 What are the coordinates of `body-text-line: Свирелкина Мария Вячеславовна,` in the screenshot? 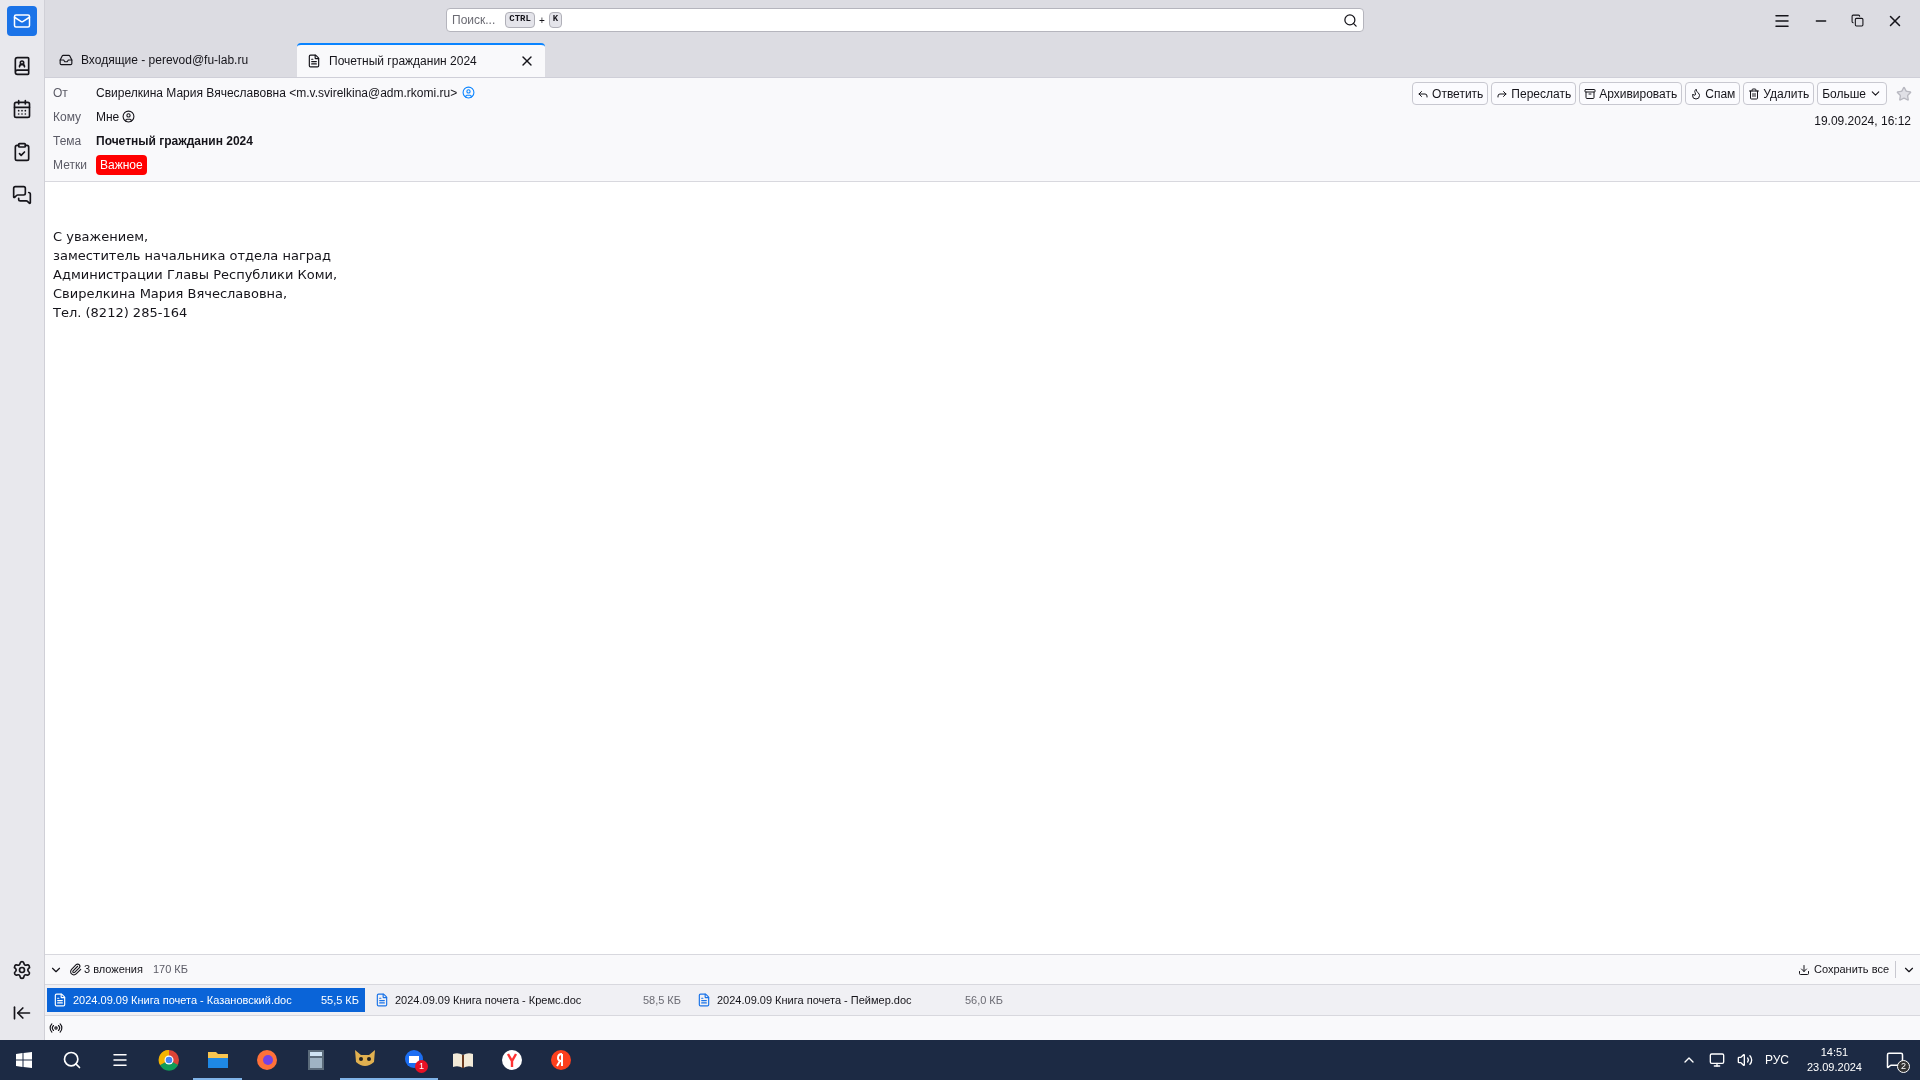 It's located at (170, 294).